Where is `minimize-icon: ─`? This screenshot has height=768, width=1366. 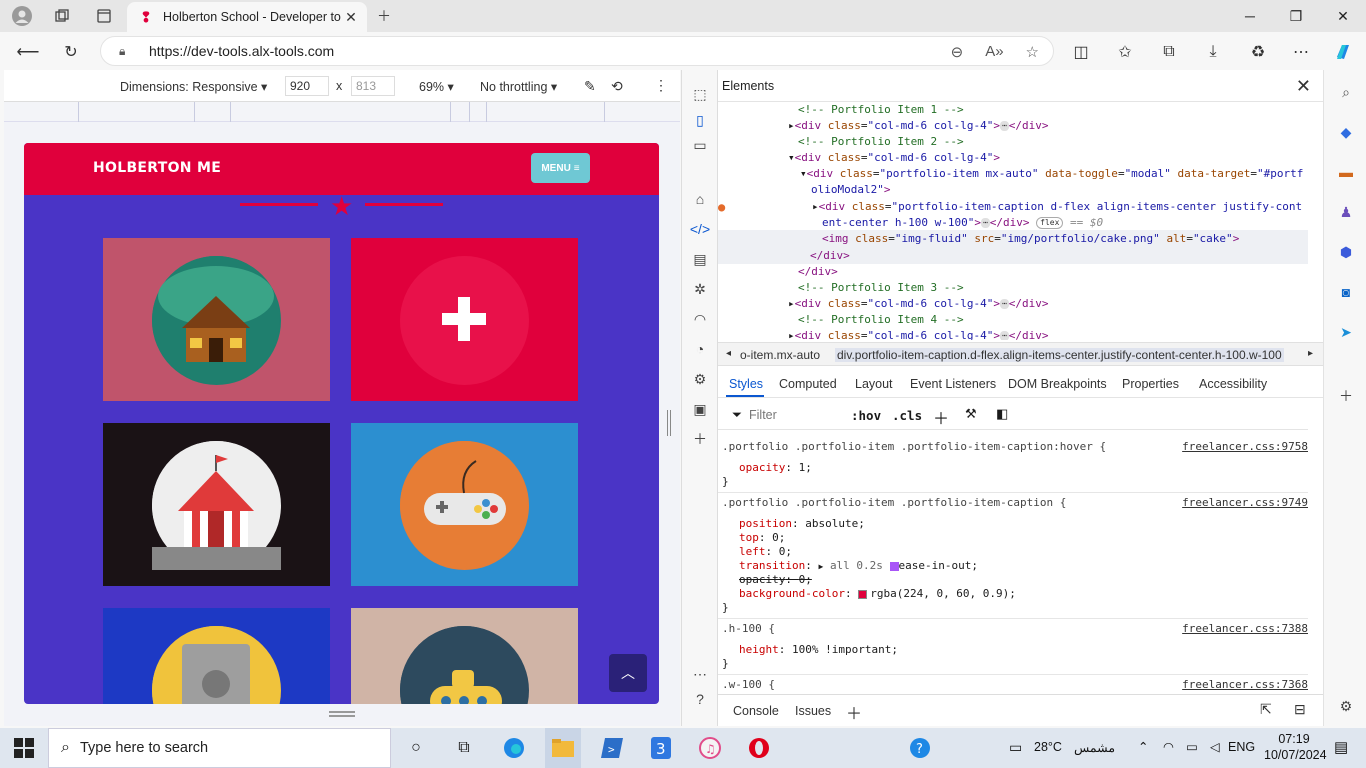 minimize-icon: ─ is located at coordinates (1250, 16).